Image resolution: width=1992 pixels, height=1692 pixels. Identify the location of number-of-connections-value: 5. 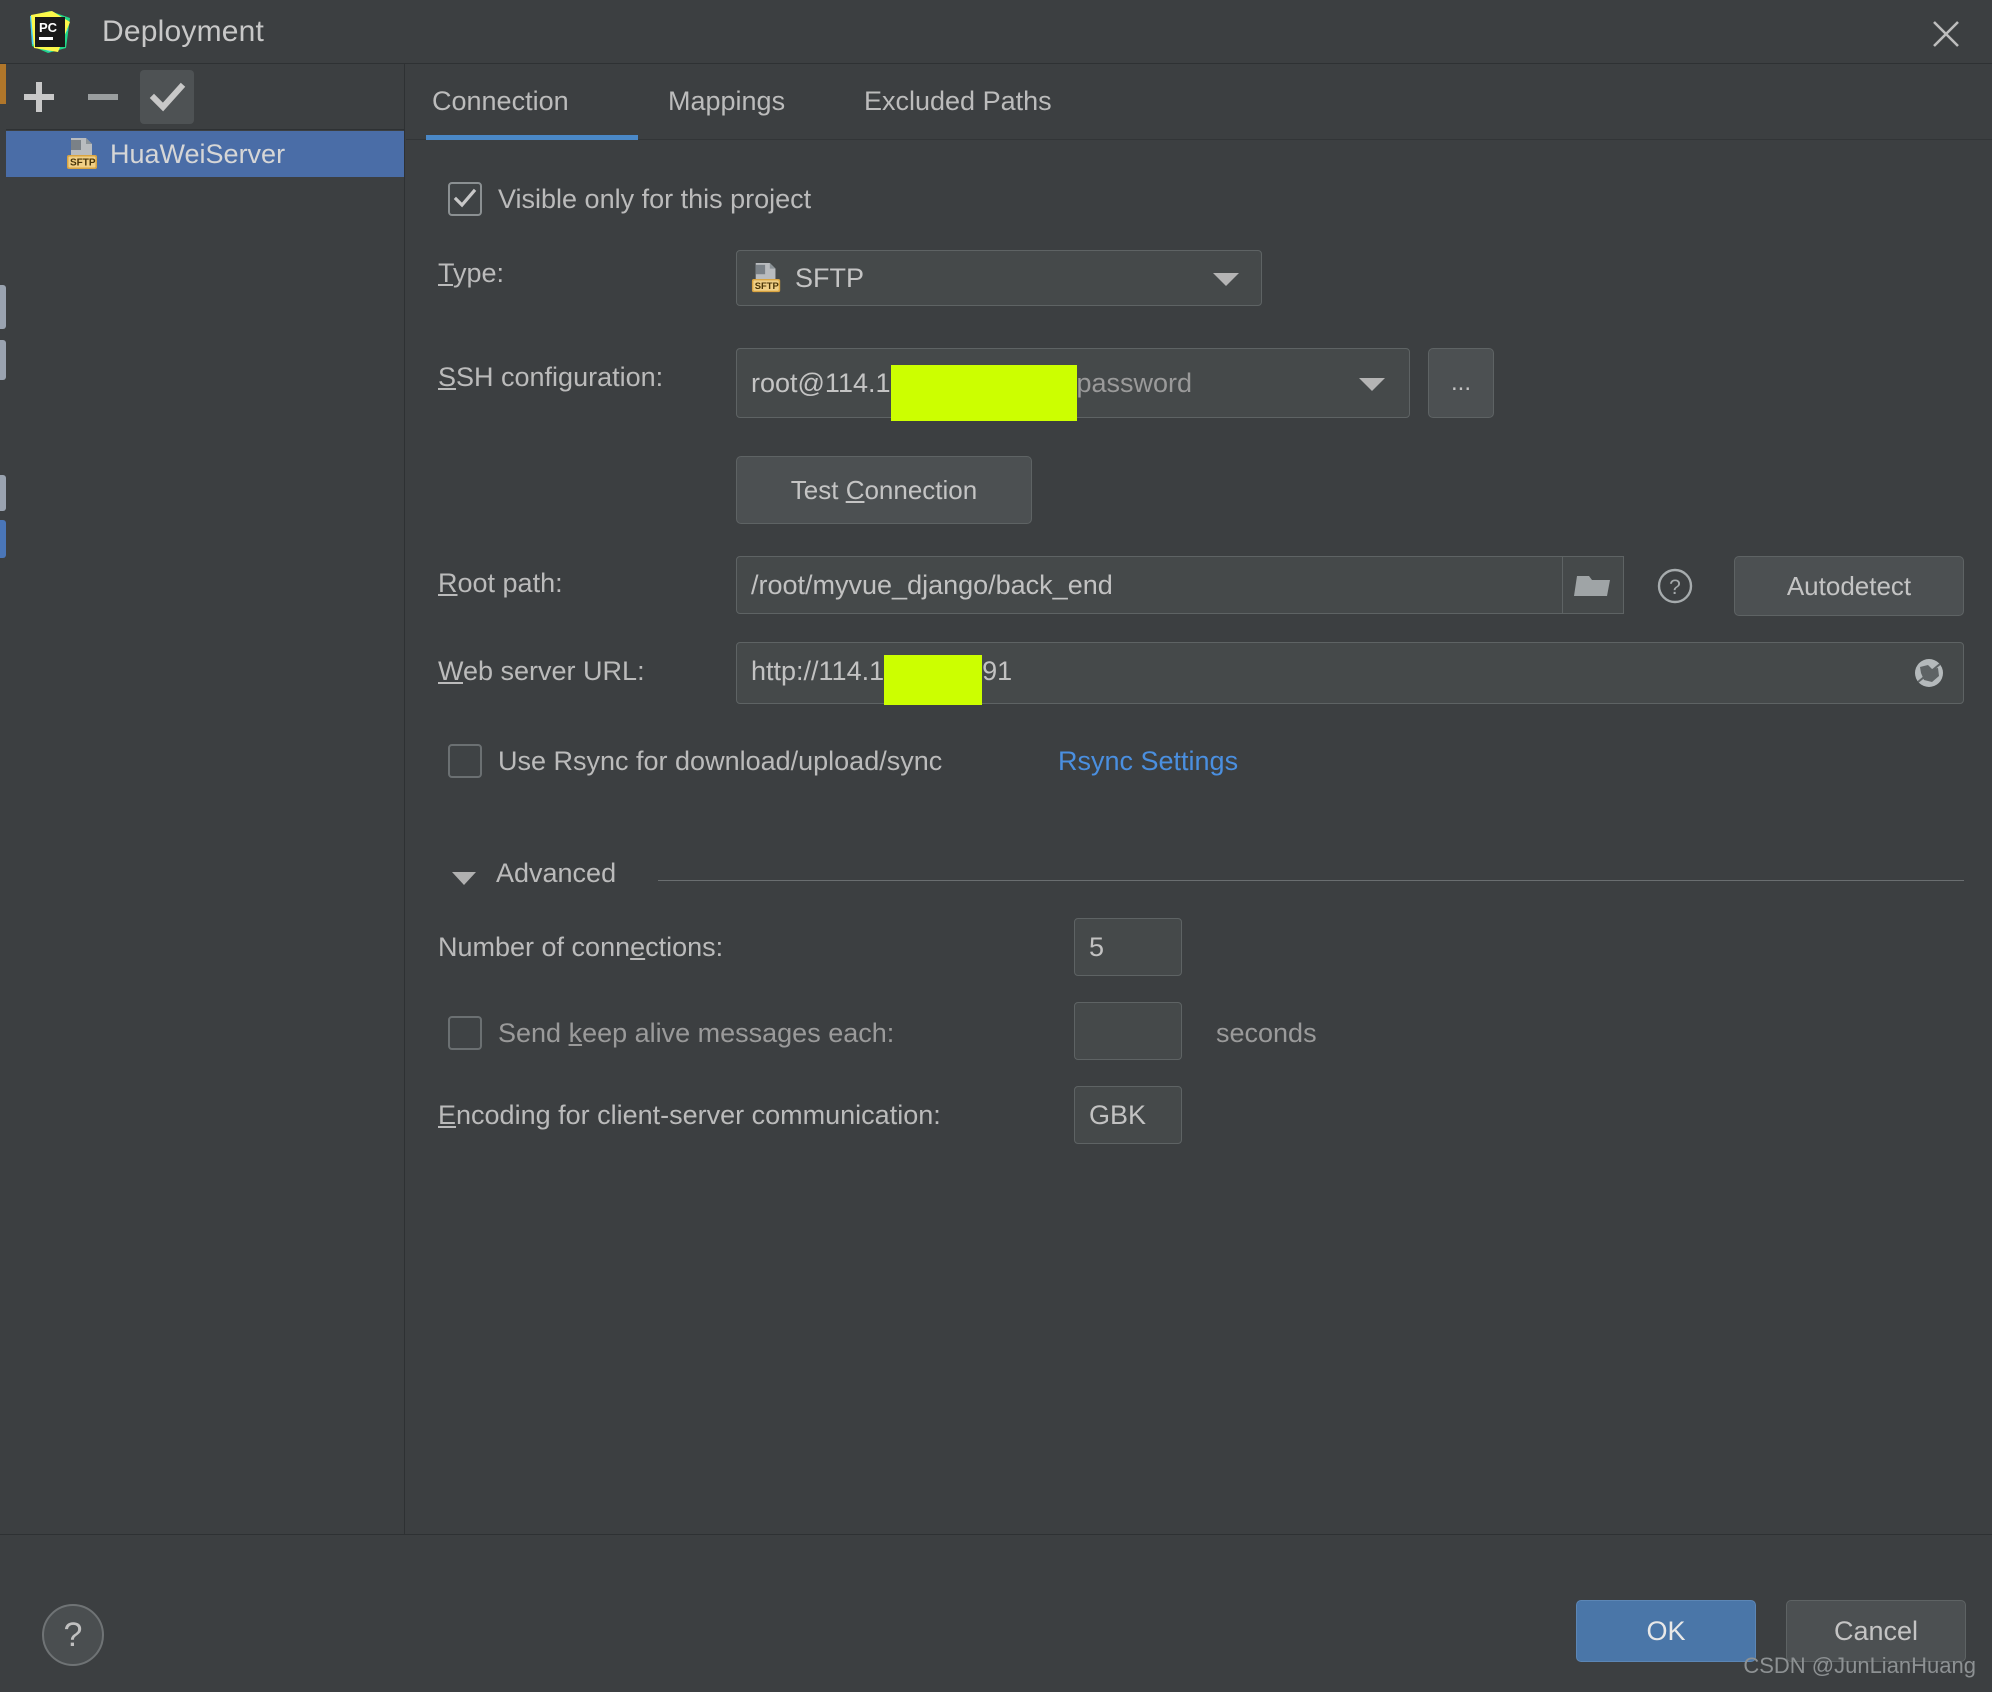
(1097, 946).